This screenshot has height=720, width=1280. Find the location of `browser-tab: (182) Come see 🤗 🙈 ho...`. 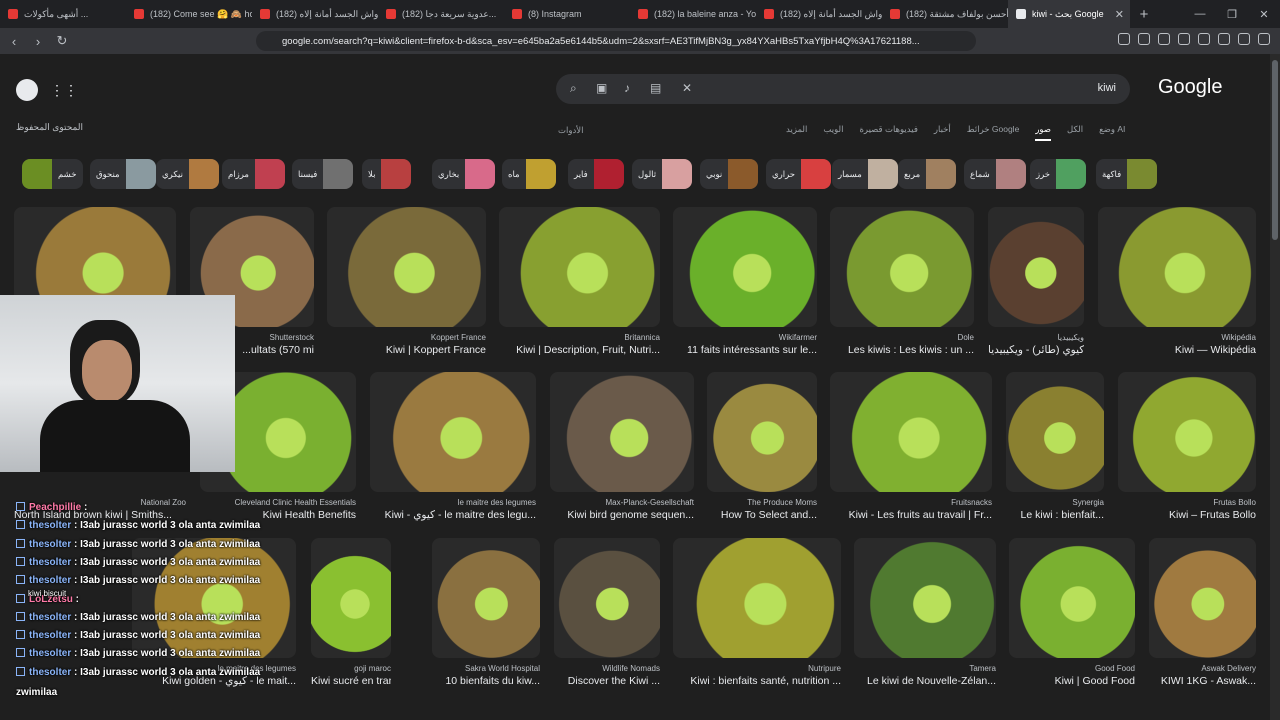

browser-tab: (182) Come see 🤗 🙈 ho... is located at coordinates (189, 14).